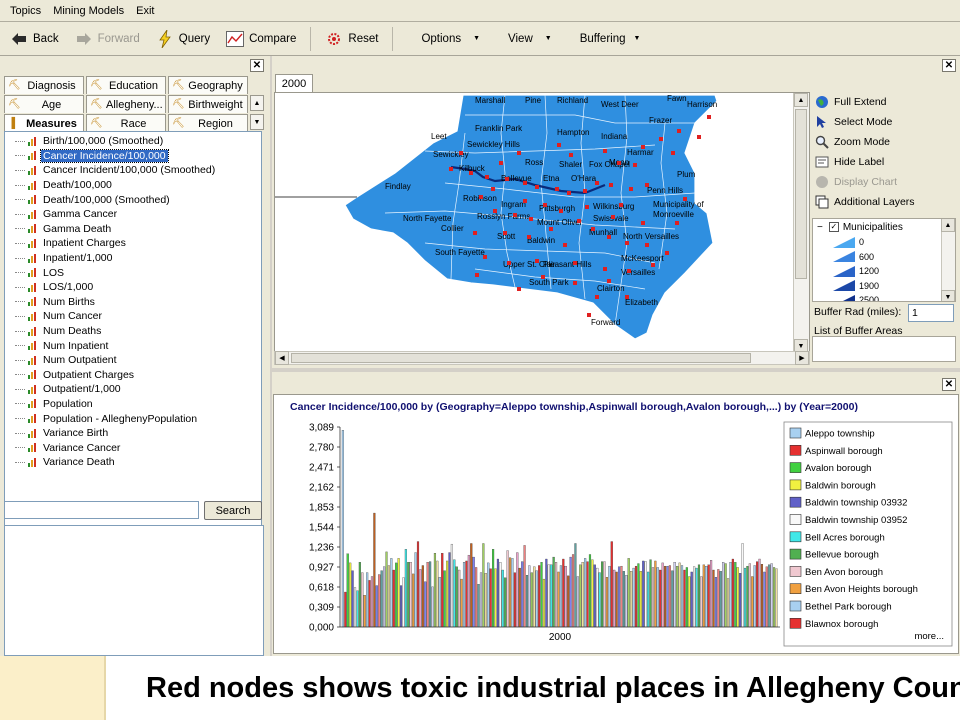 The width and height of the screenshot is (960, 720). I want to click on tab-scroll-down: ▼, so click(257, 122).